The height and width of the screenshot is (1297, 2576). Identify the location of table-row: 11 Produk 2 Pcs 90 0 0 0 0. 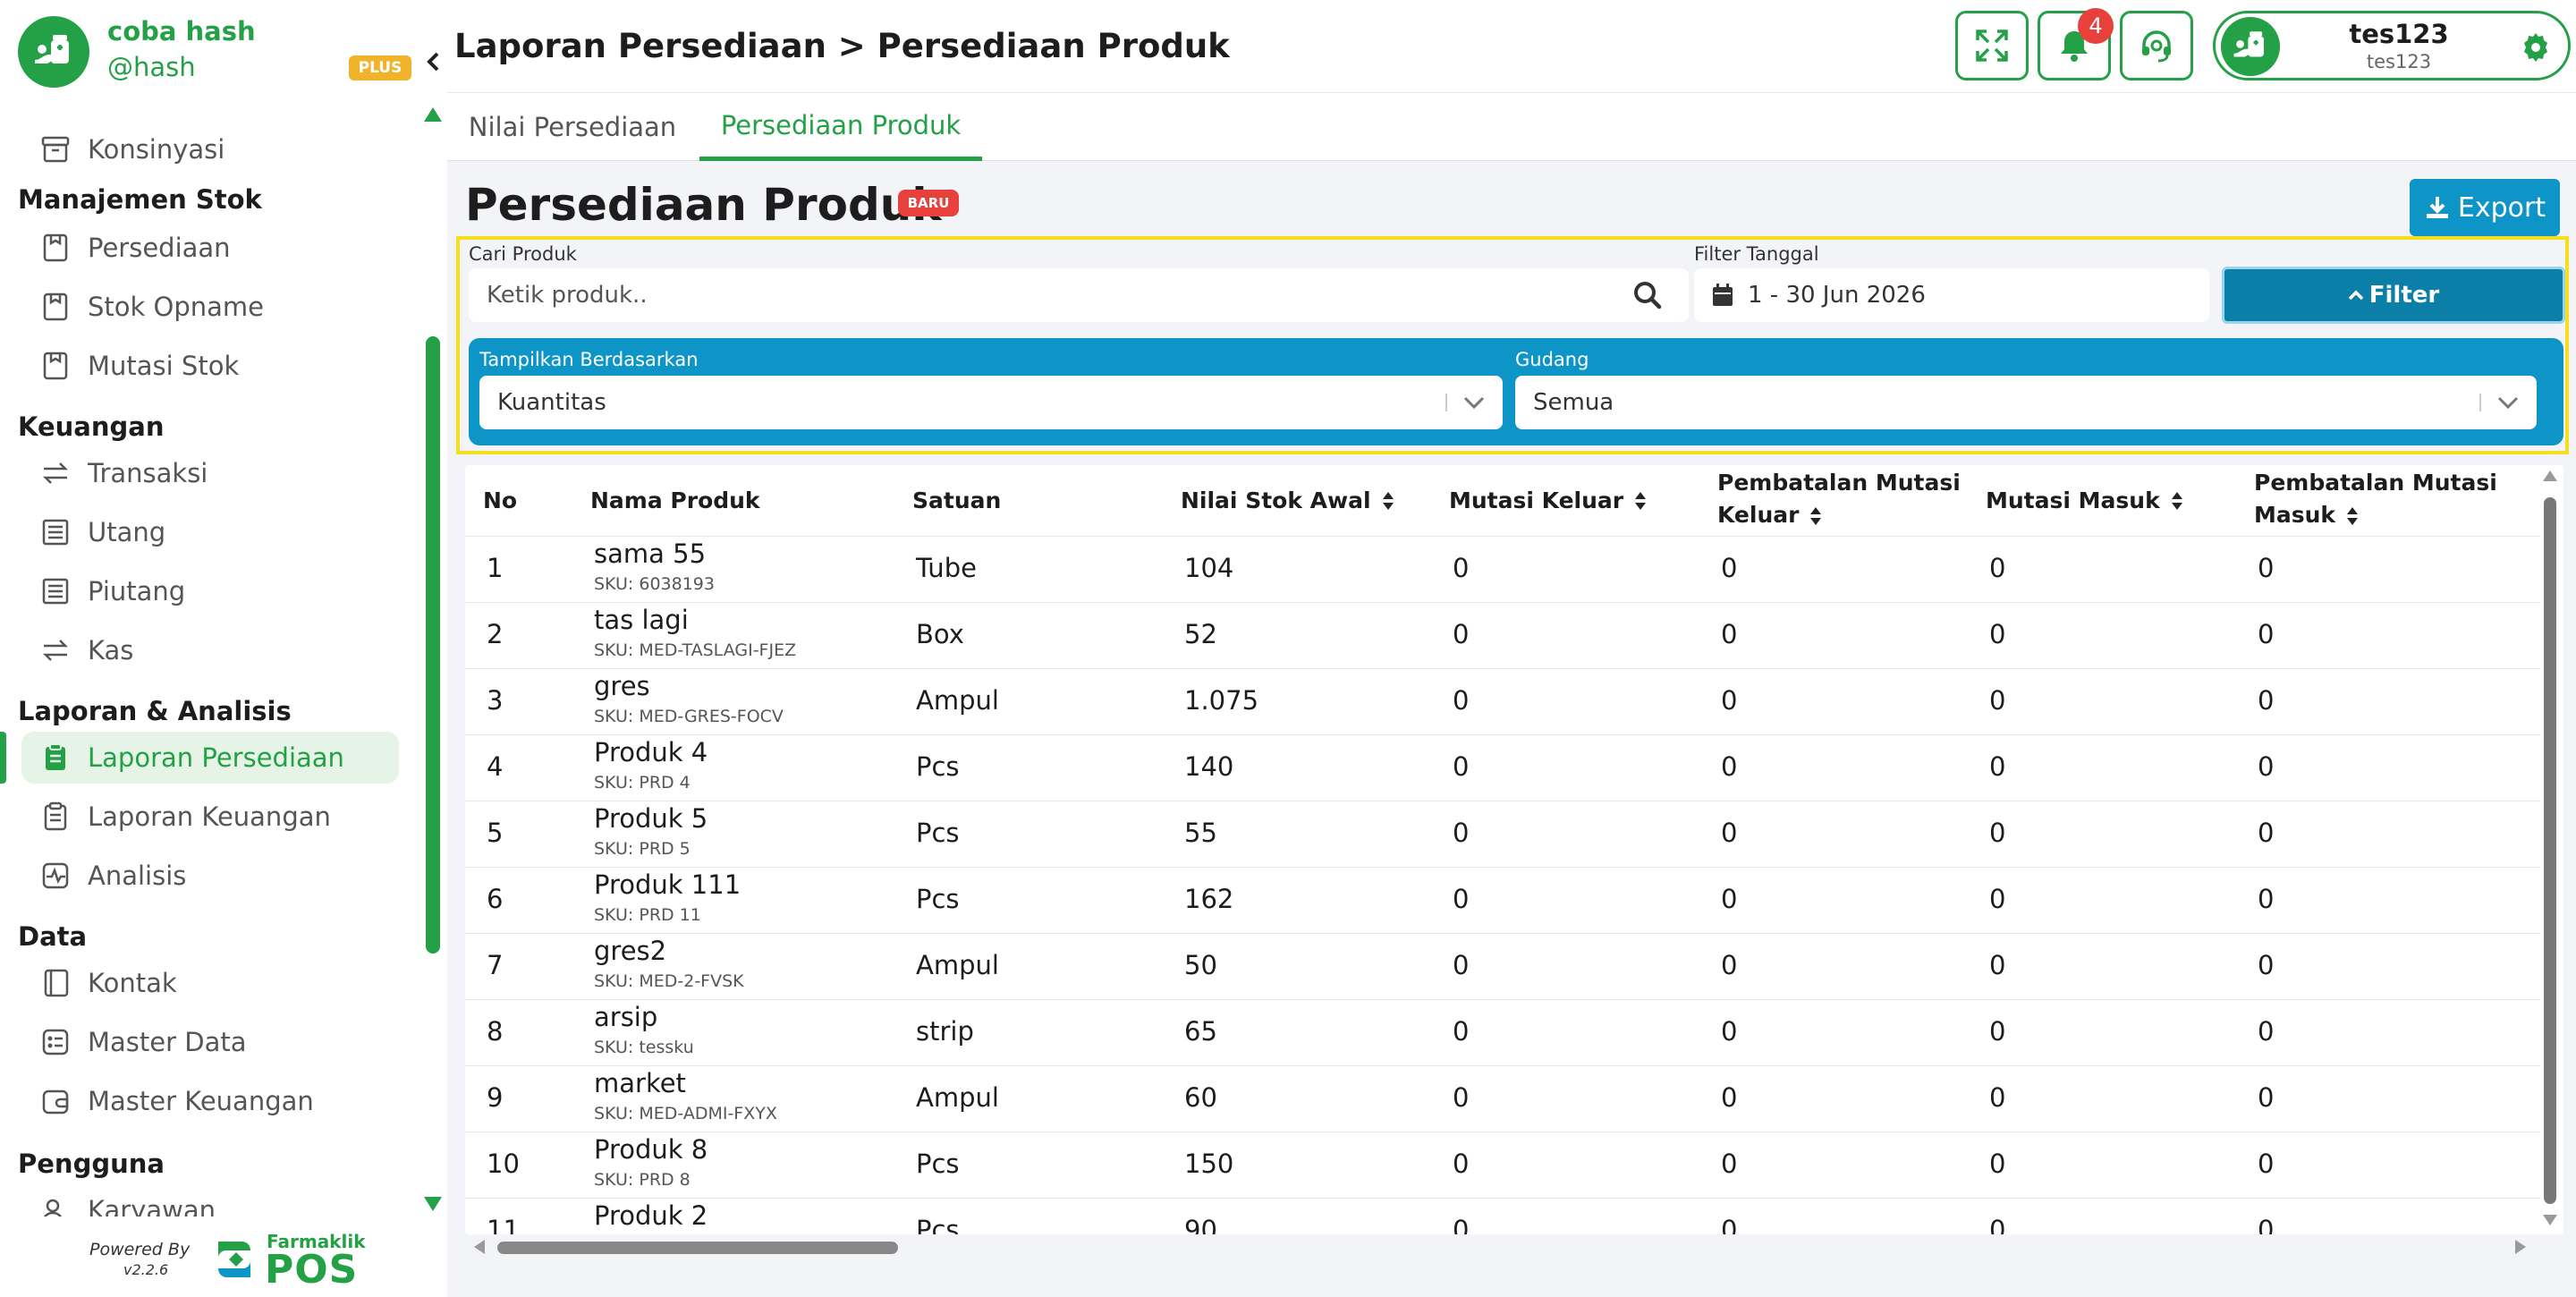
(1502, 1216).